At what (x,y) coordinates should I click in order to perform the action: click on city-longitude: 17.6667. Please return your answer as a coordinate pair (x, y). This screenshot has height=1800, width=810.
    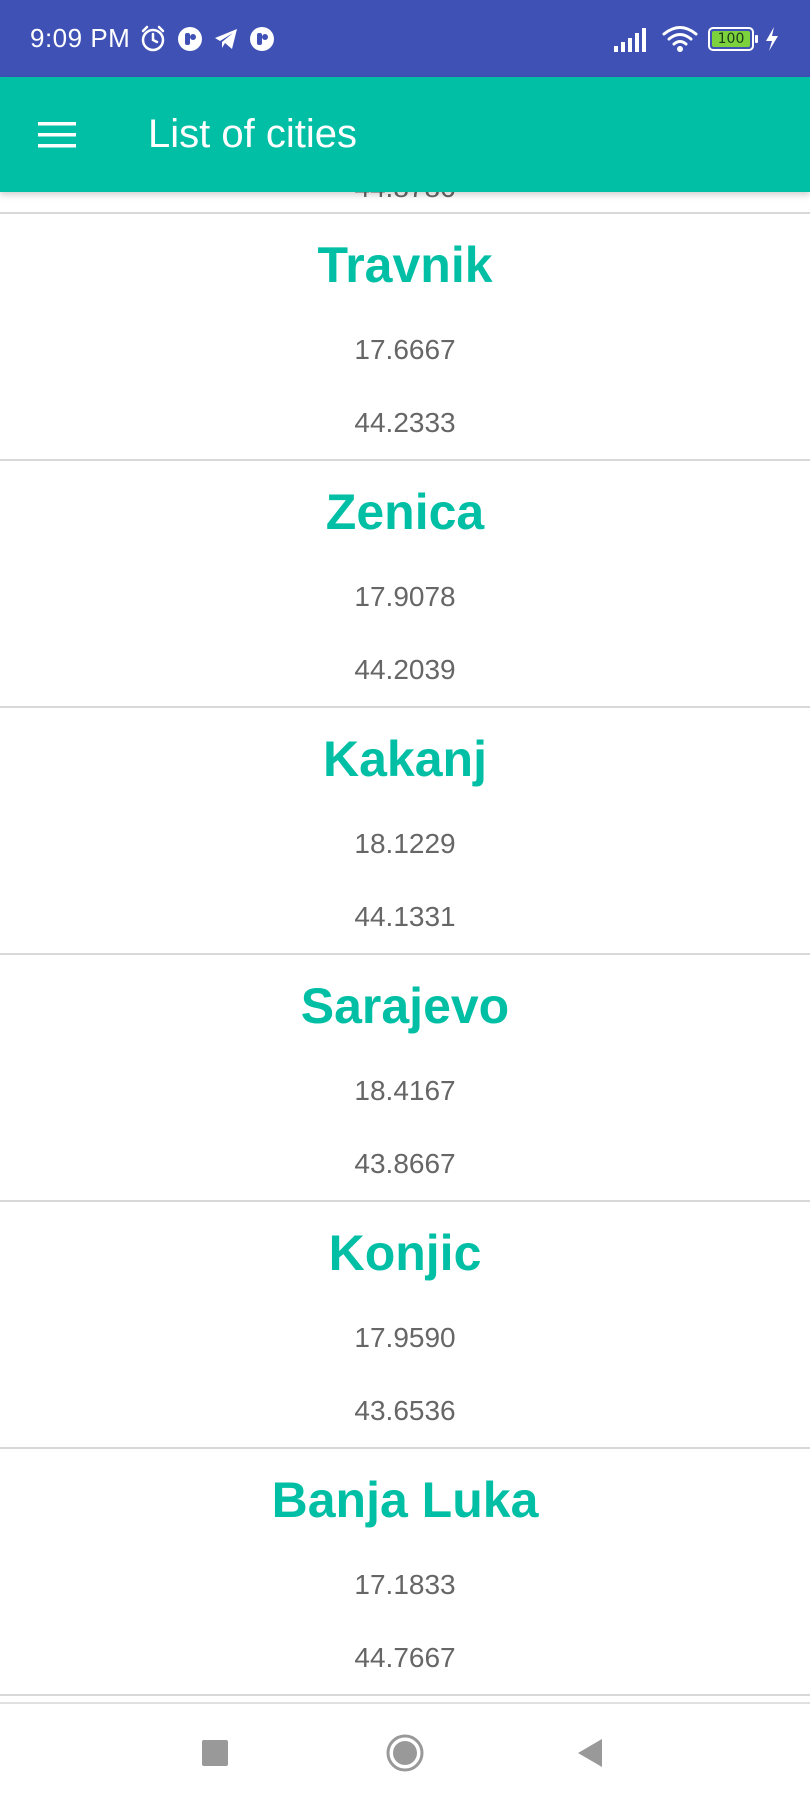
    Looking at the image, I should click on (405, 349).